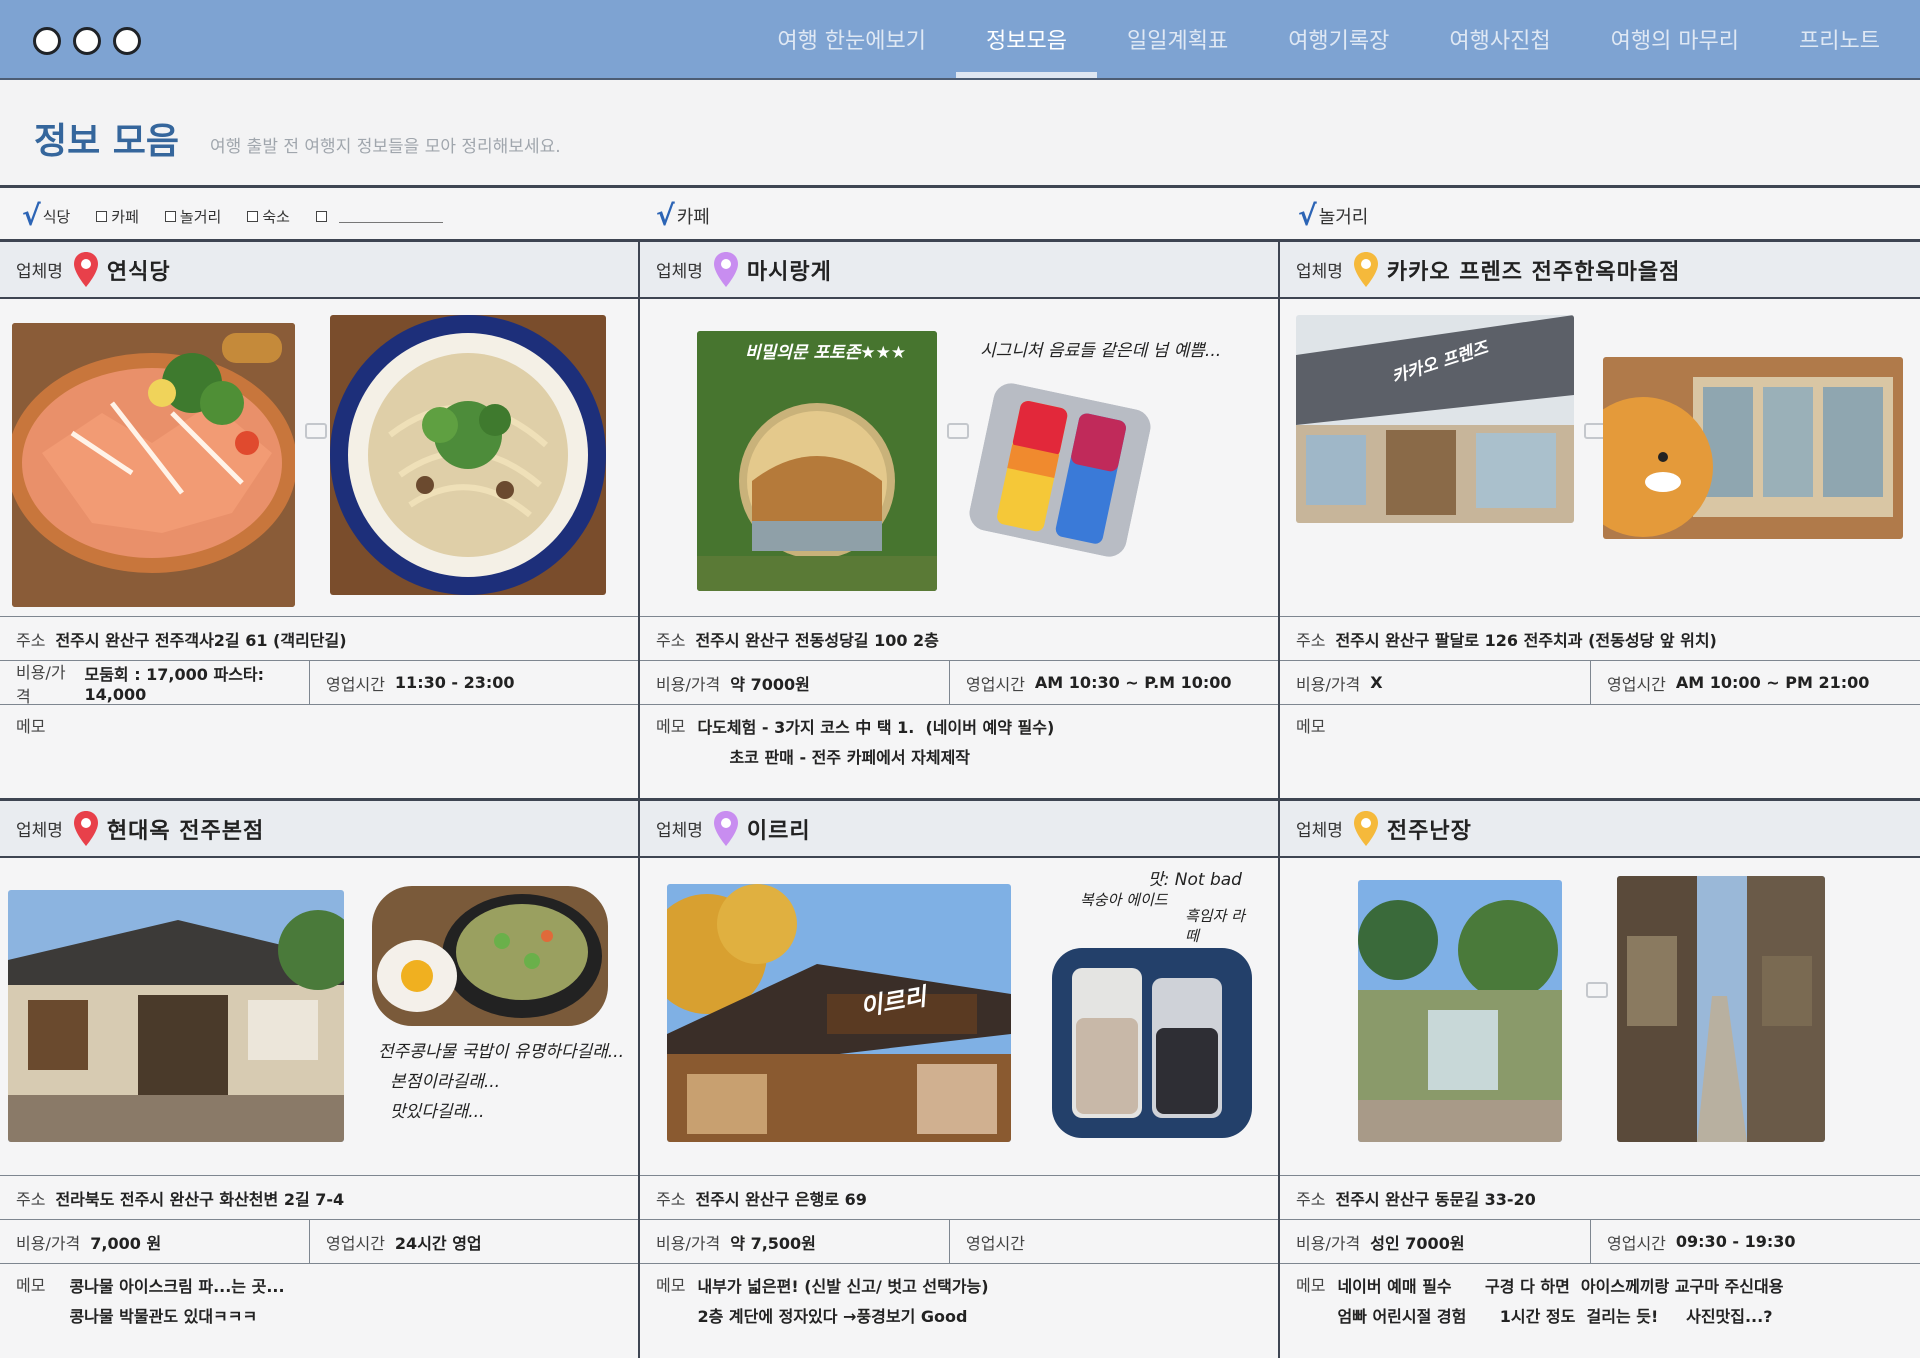 This screenshot has width=1920, height=1358. Describe the element at coordinates (1435, 1198) in the screenshot. I see `address-value: 전주시 완산구 동문길 33-20` at that location.